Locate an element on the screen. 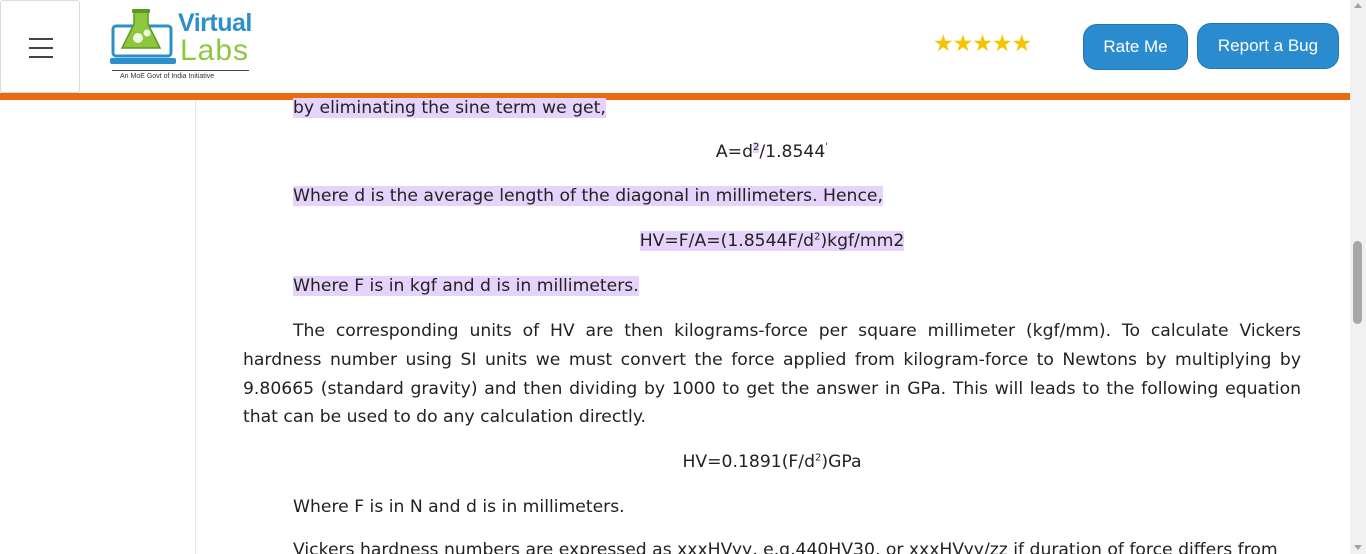  highlighted-text: by eliminating the sine term we get, is located at coordinates (449, 108).